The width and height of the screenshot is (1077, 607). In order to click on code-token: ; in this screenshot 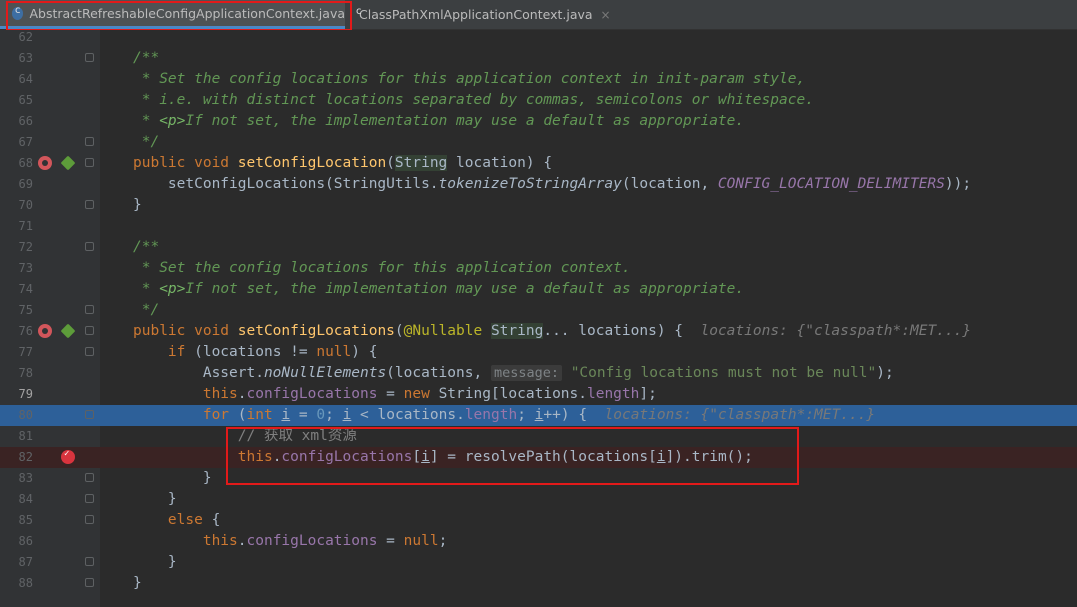, I will do `click(443, 541)`.